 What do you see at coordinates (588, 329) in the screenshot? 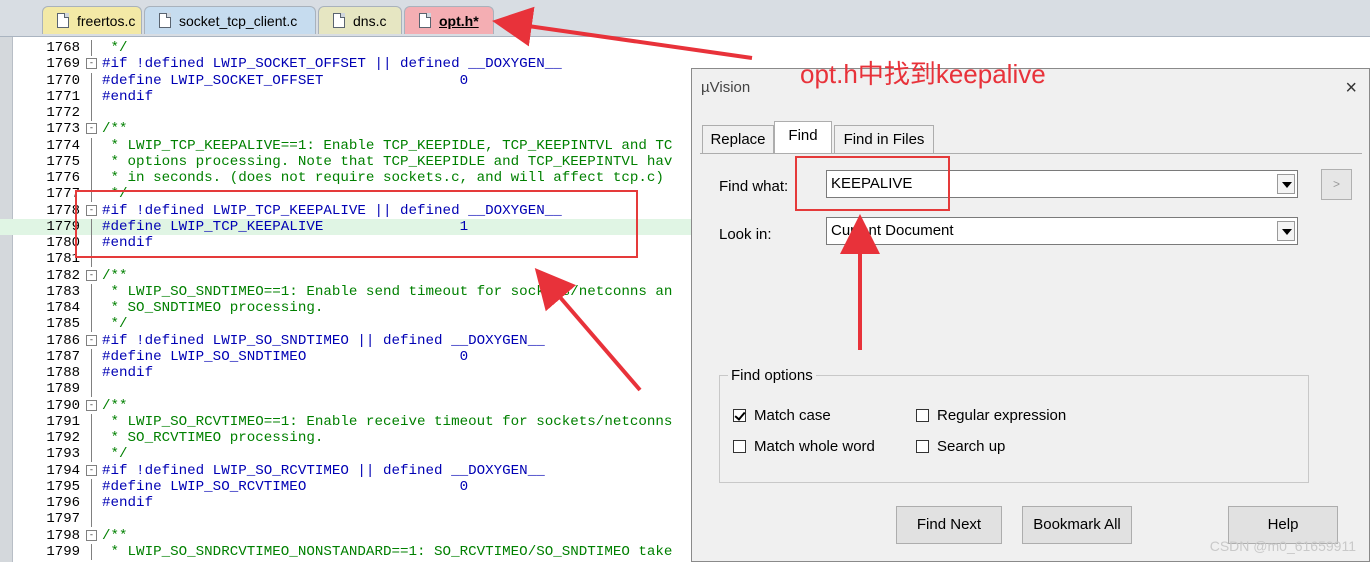
I see `arrow-to-code` at bounding box center [588, 329].